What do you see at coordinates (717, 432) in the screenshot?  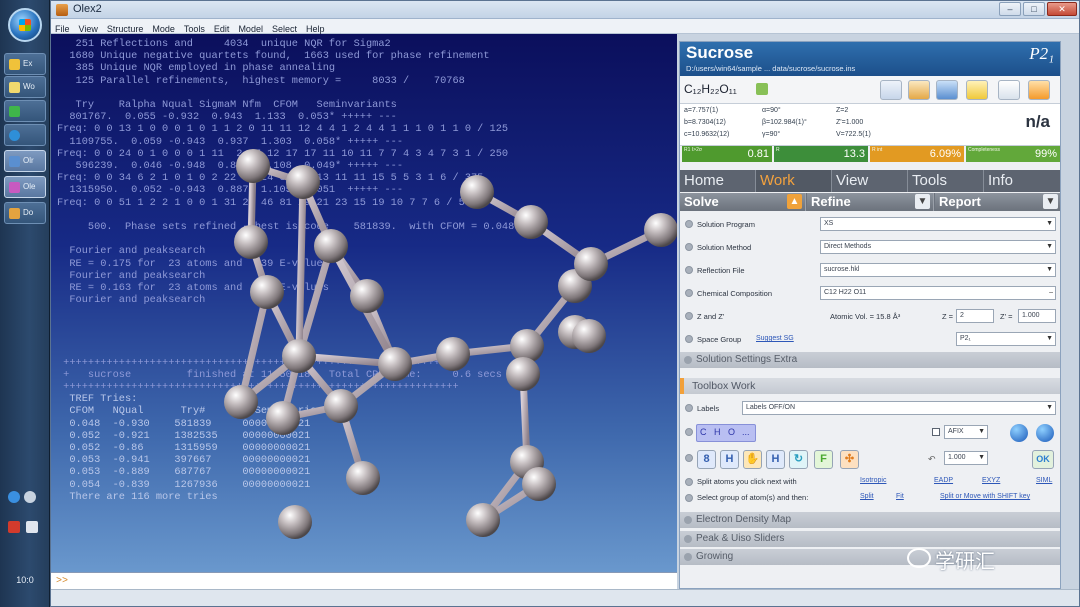 I see `element-h-button: H` at bounding box center [717, 432].